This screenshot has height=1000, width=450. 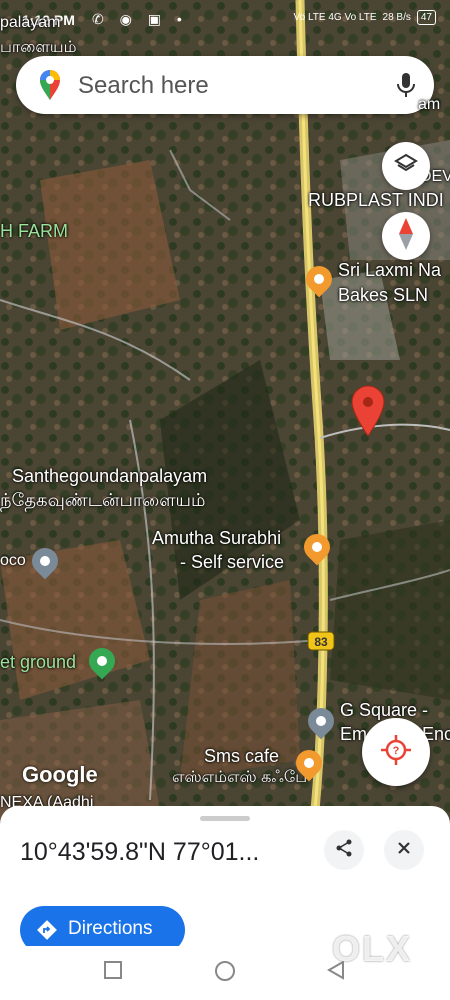 I want to click on location-help-icon: ?, so click(x=396, y=752).